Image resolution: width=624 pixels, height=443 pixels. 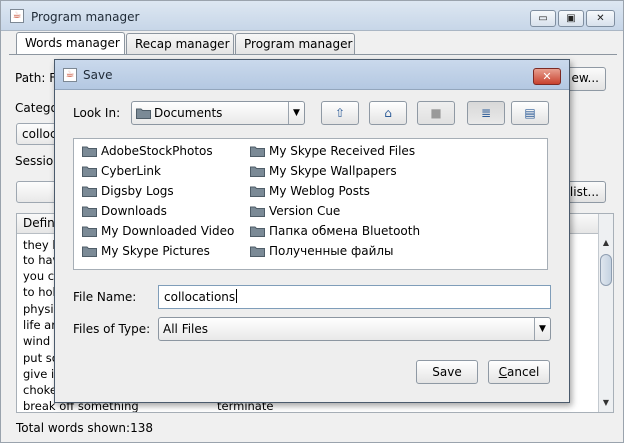 What do you see at coordinates (40, 223) in the screenshot?
I see `column-header-definition: Defini` at bounding box center [40, 223].